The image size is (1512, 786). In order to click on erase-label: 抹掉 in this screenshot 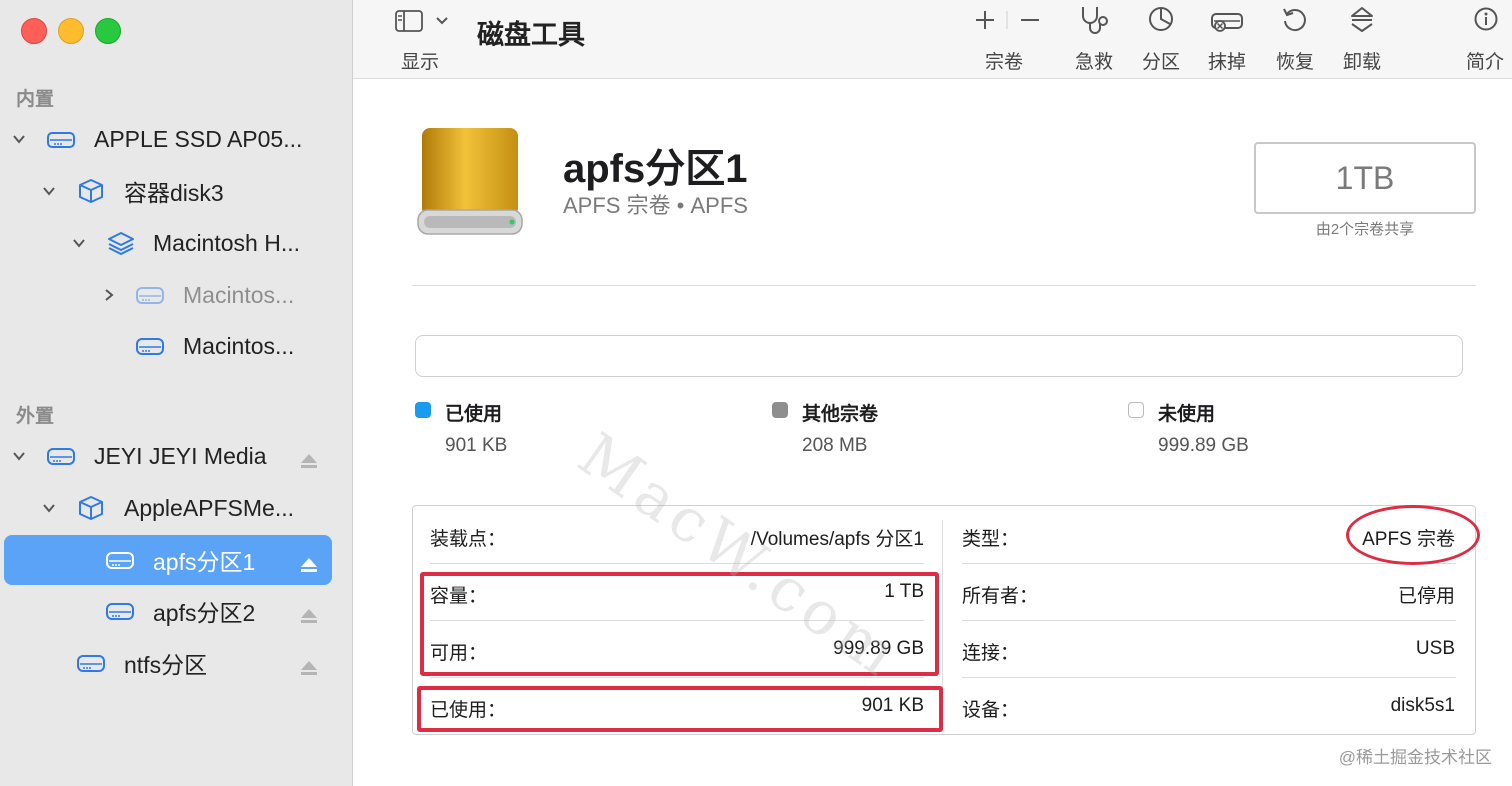, I will do `click(1226, 62)`.